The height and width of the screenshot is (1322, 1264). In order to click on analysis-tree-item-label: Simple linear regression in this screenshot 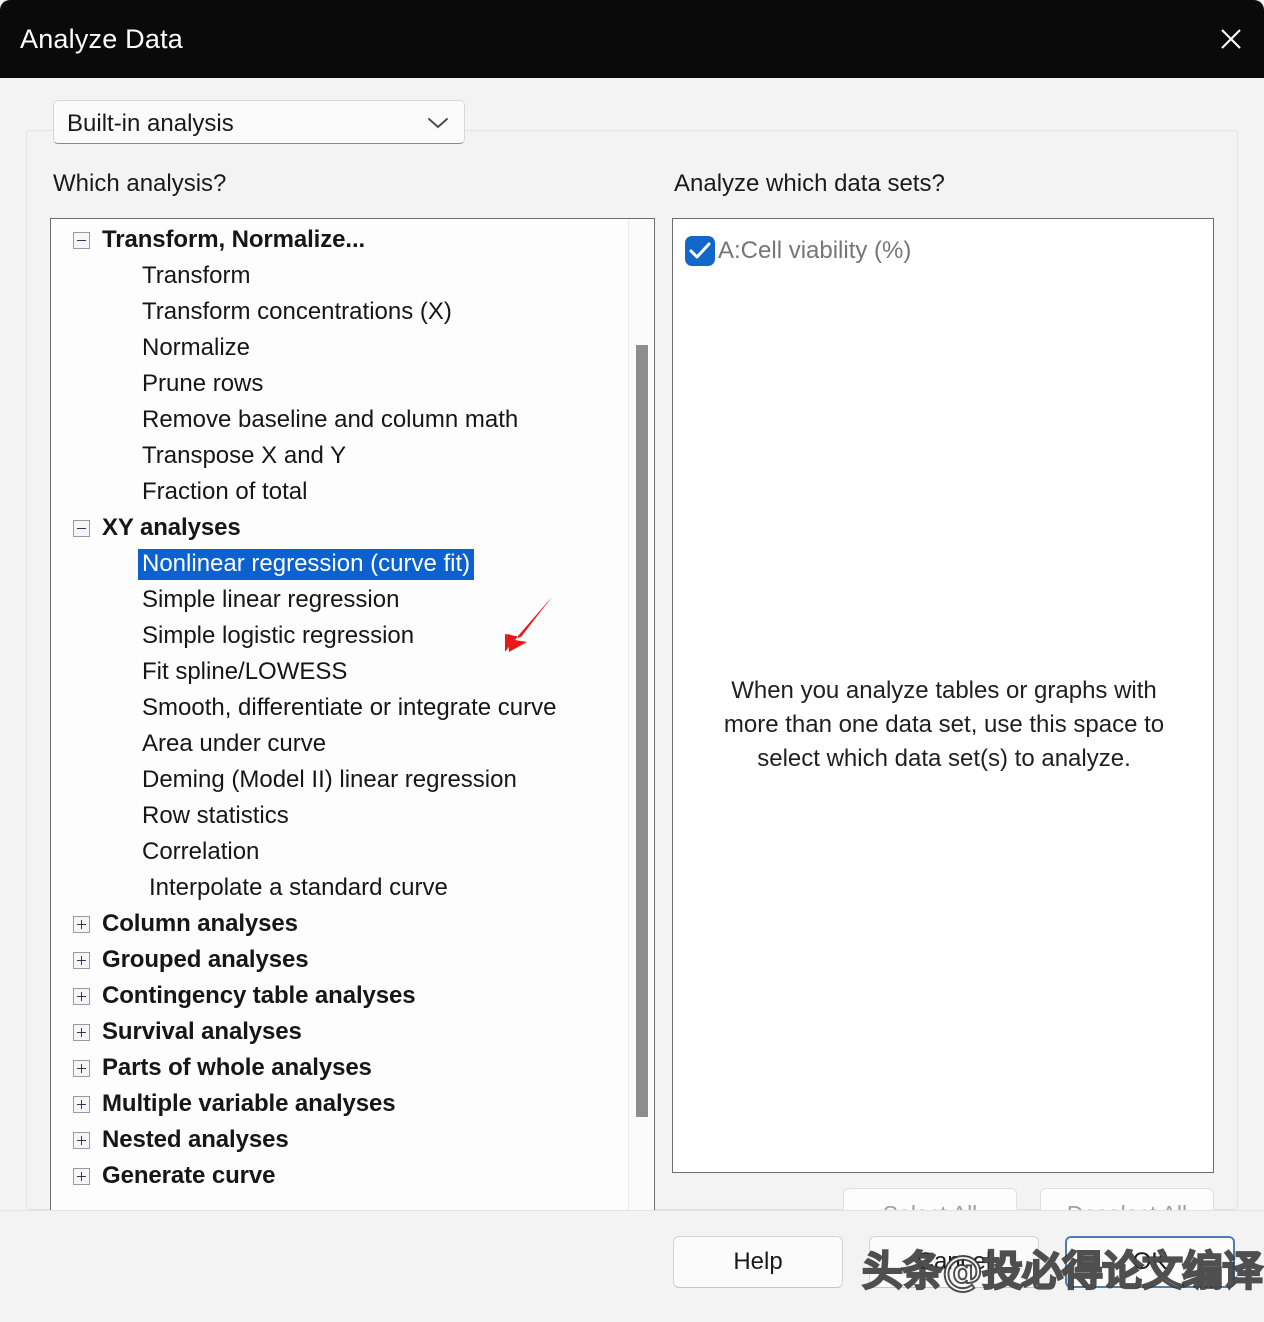, I will do `click(271, 599)`.